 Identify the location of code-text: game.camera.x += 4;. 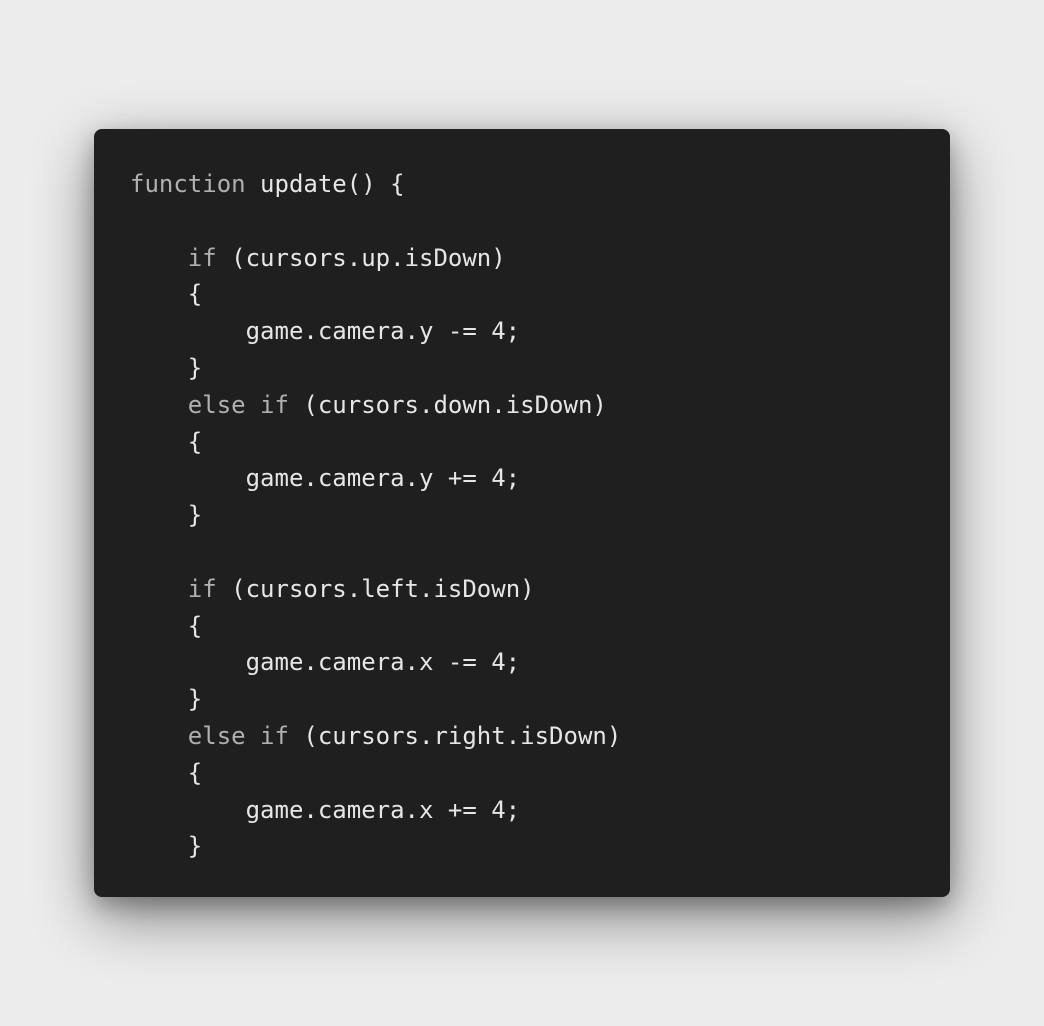
(383, 809).